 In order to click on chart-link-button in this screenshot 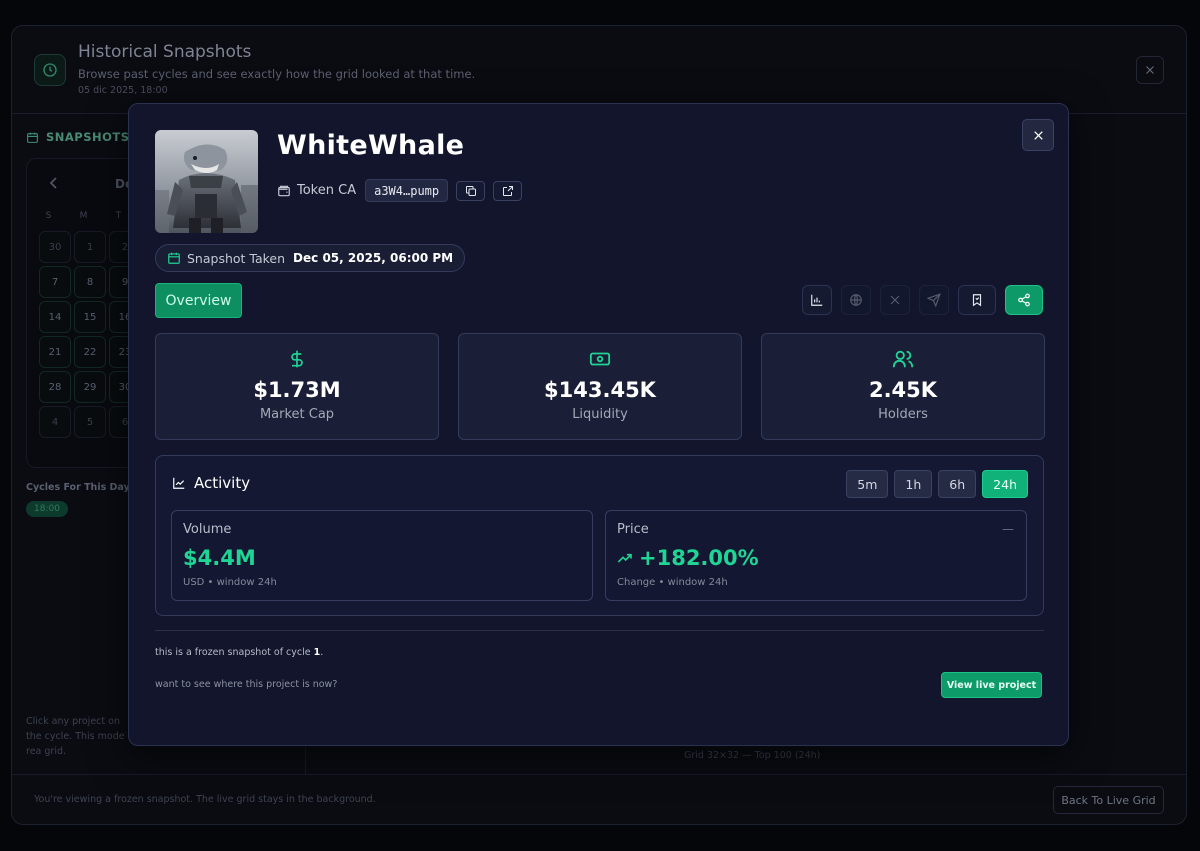, I will do `click(817, 300)`.